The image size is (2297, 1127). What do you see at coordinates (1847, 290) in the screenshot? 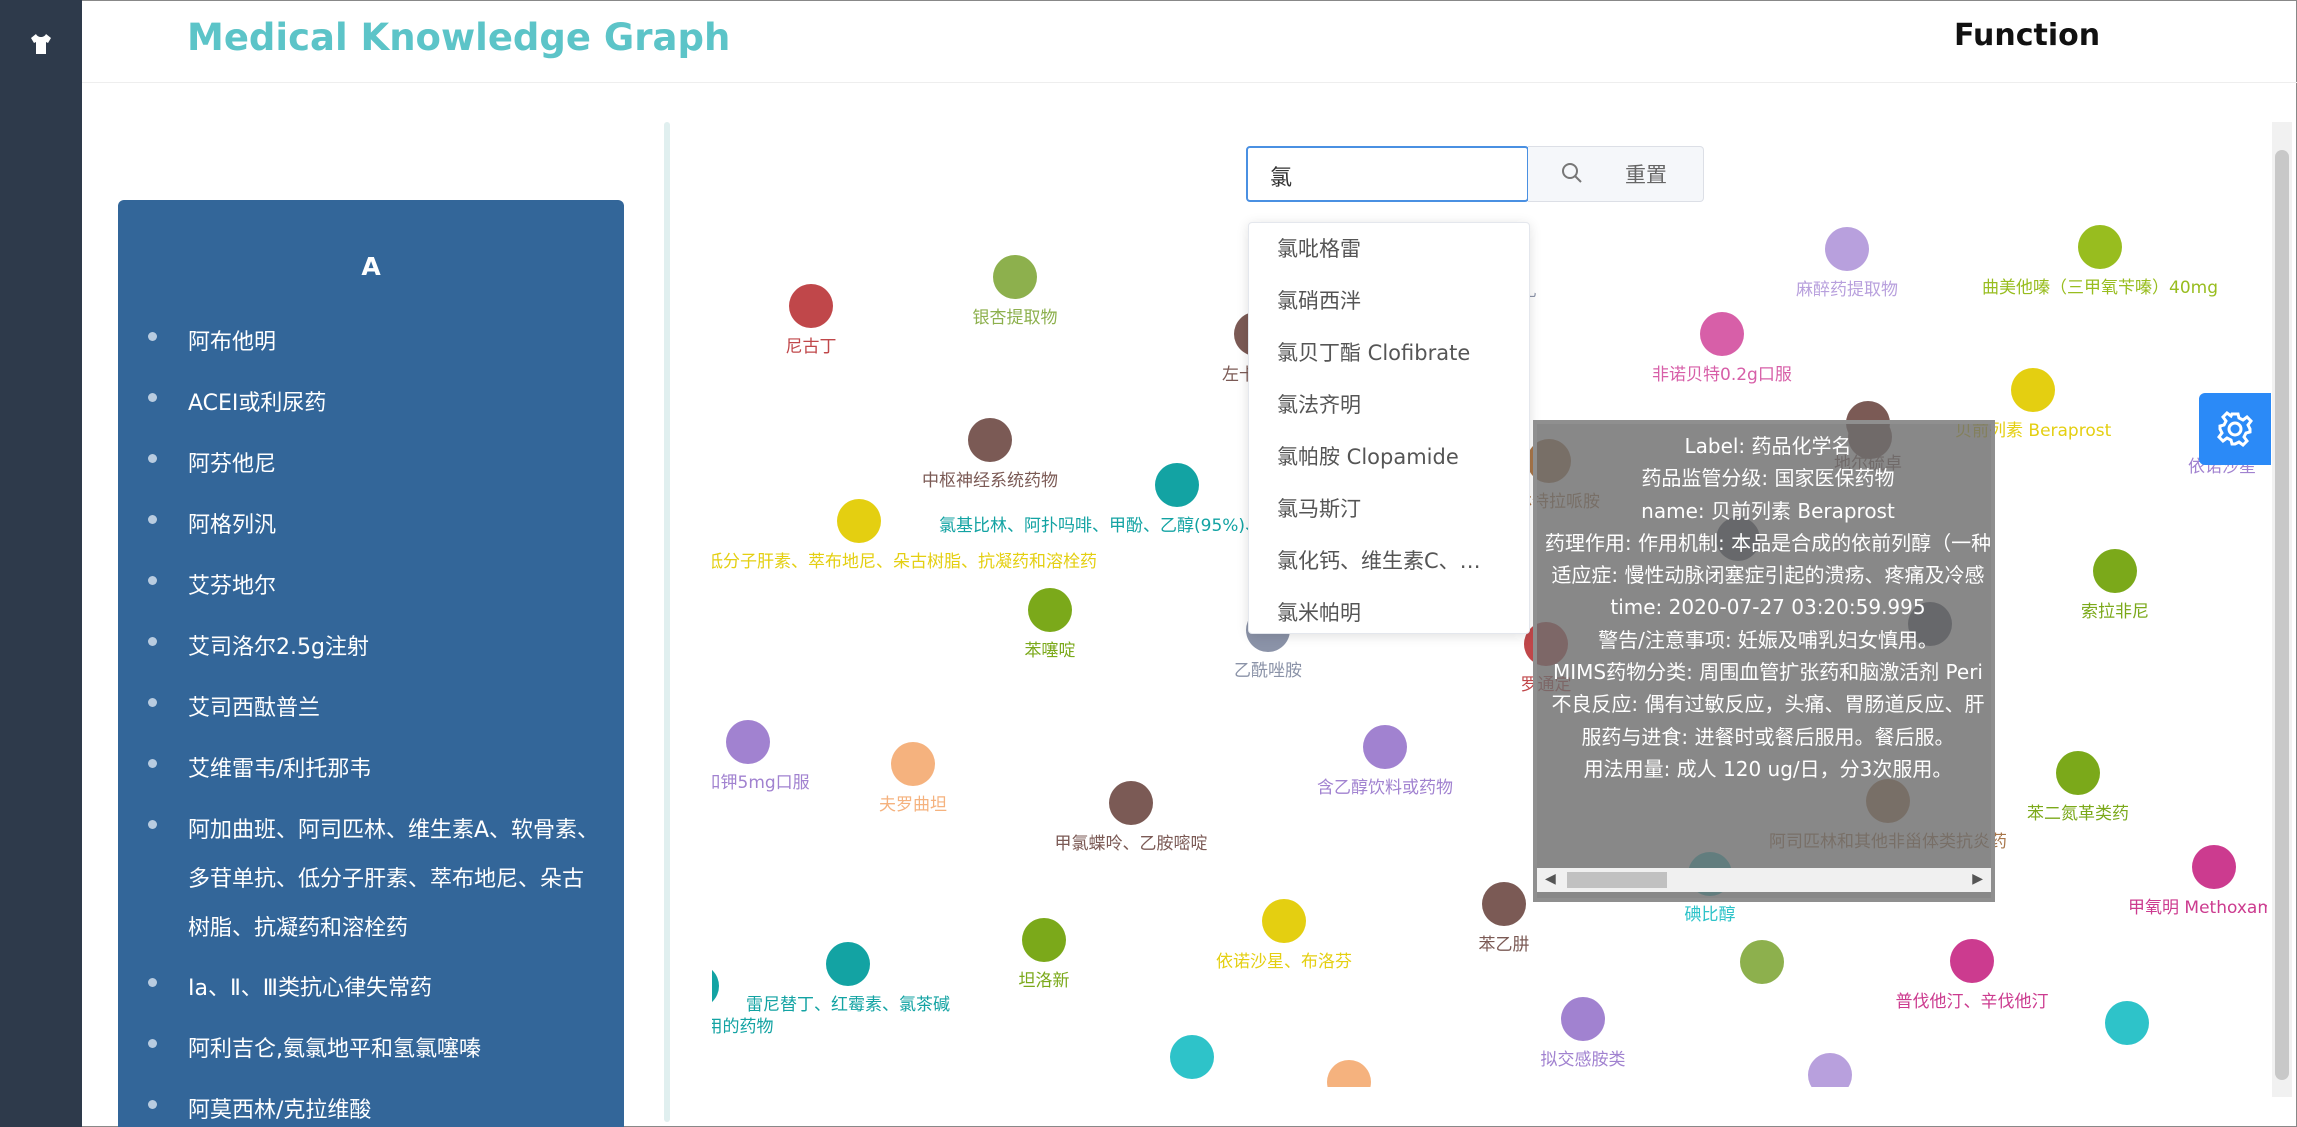
I see `graph-node-label: 麻醉药提取物` at bounding box center [1847, 290].